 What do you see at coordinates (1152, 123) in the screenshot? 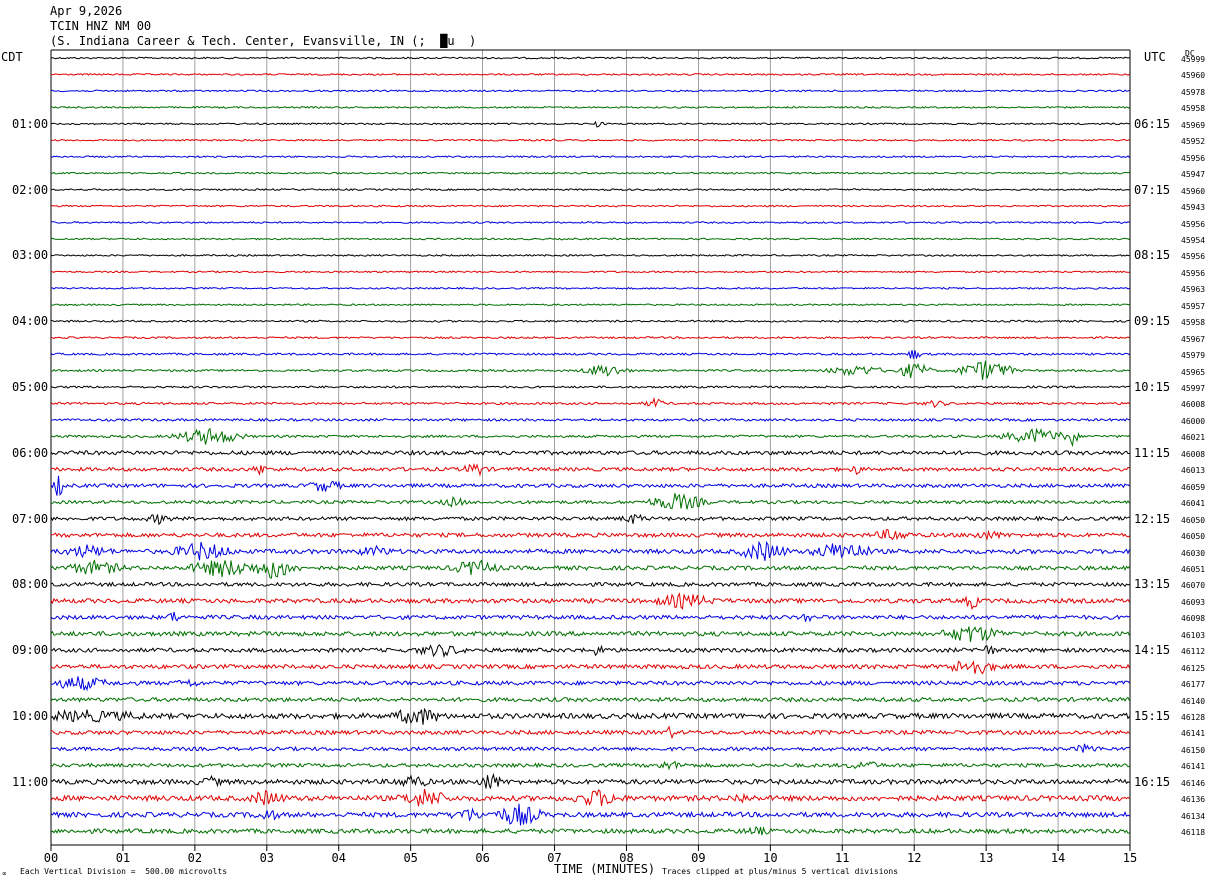
I see `utc-hour-label: 06:15` at bounding box center [1152, 123].